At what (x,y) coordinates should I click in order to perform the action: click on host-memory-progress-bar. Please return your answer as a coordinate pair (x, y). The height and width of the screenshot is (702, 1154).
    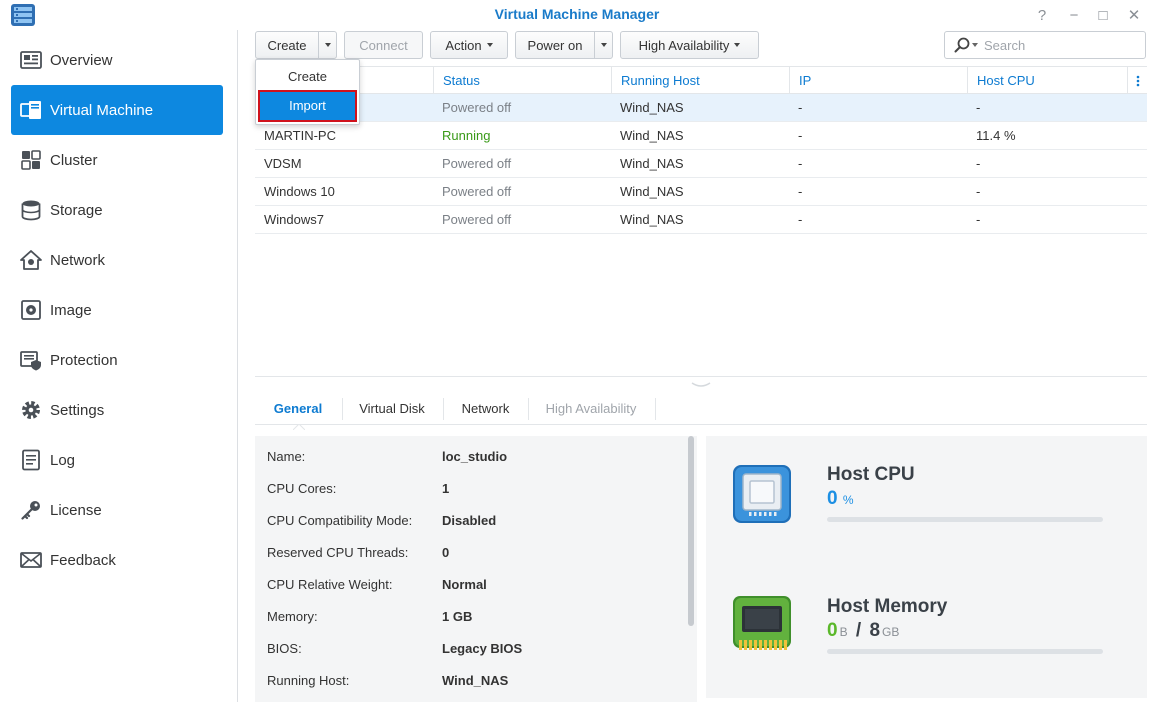
    Looking at the image, I should click on (965, 651).